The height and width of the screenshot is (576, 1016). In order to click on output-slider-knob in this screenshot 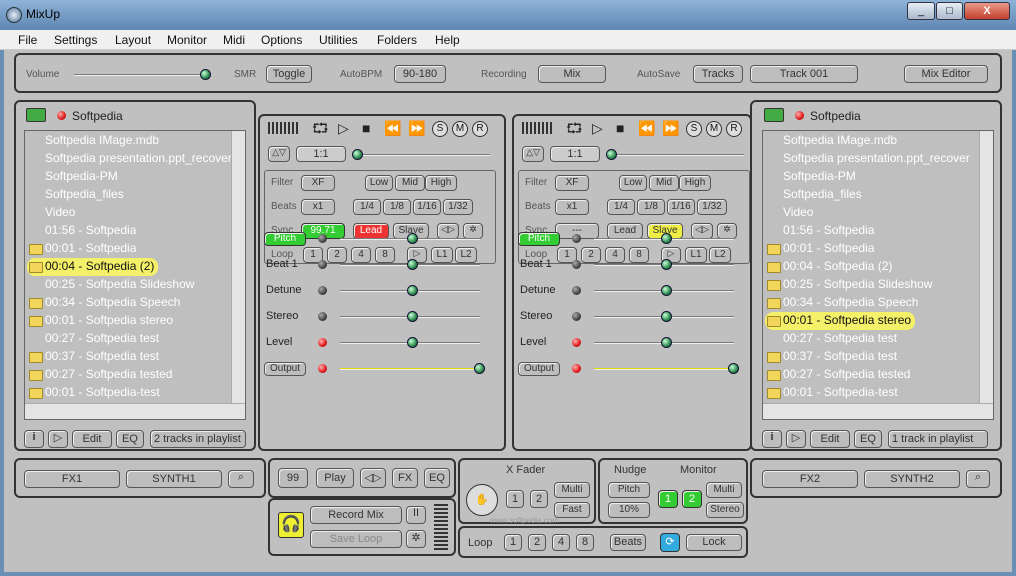, I will do `click(479, 368)`.